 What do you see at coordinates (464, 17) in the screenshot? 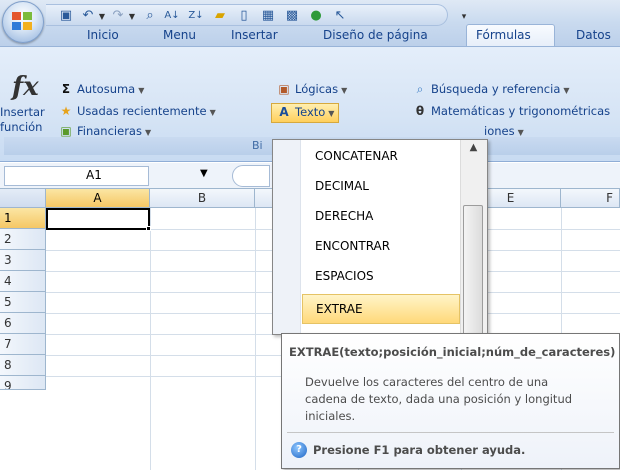
I see `customize-qat-icon: ▾` at bounding box center [464, 17].